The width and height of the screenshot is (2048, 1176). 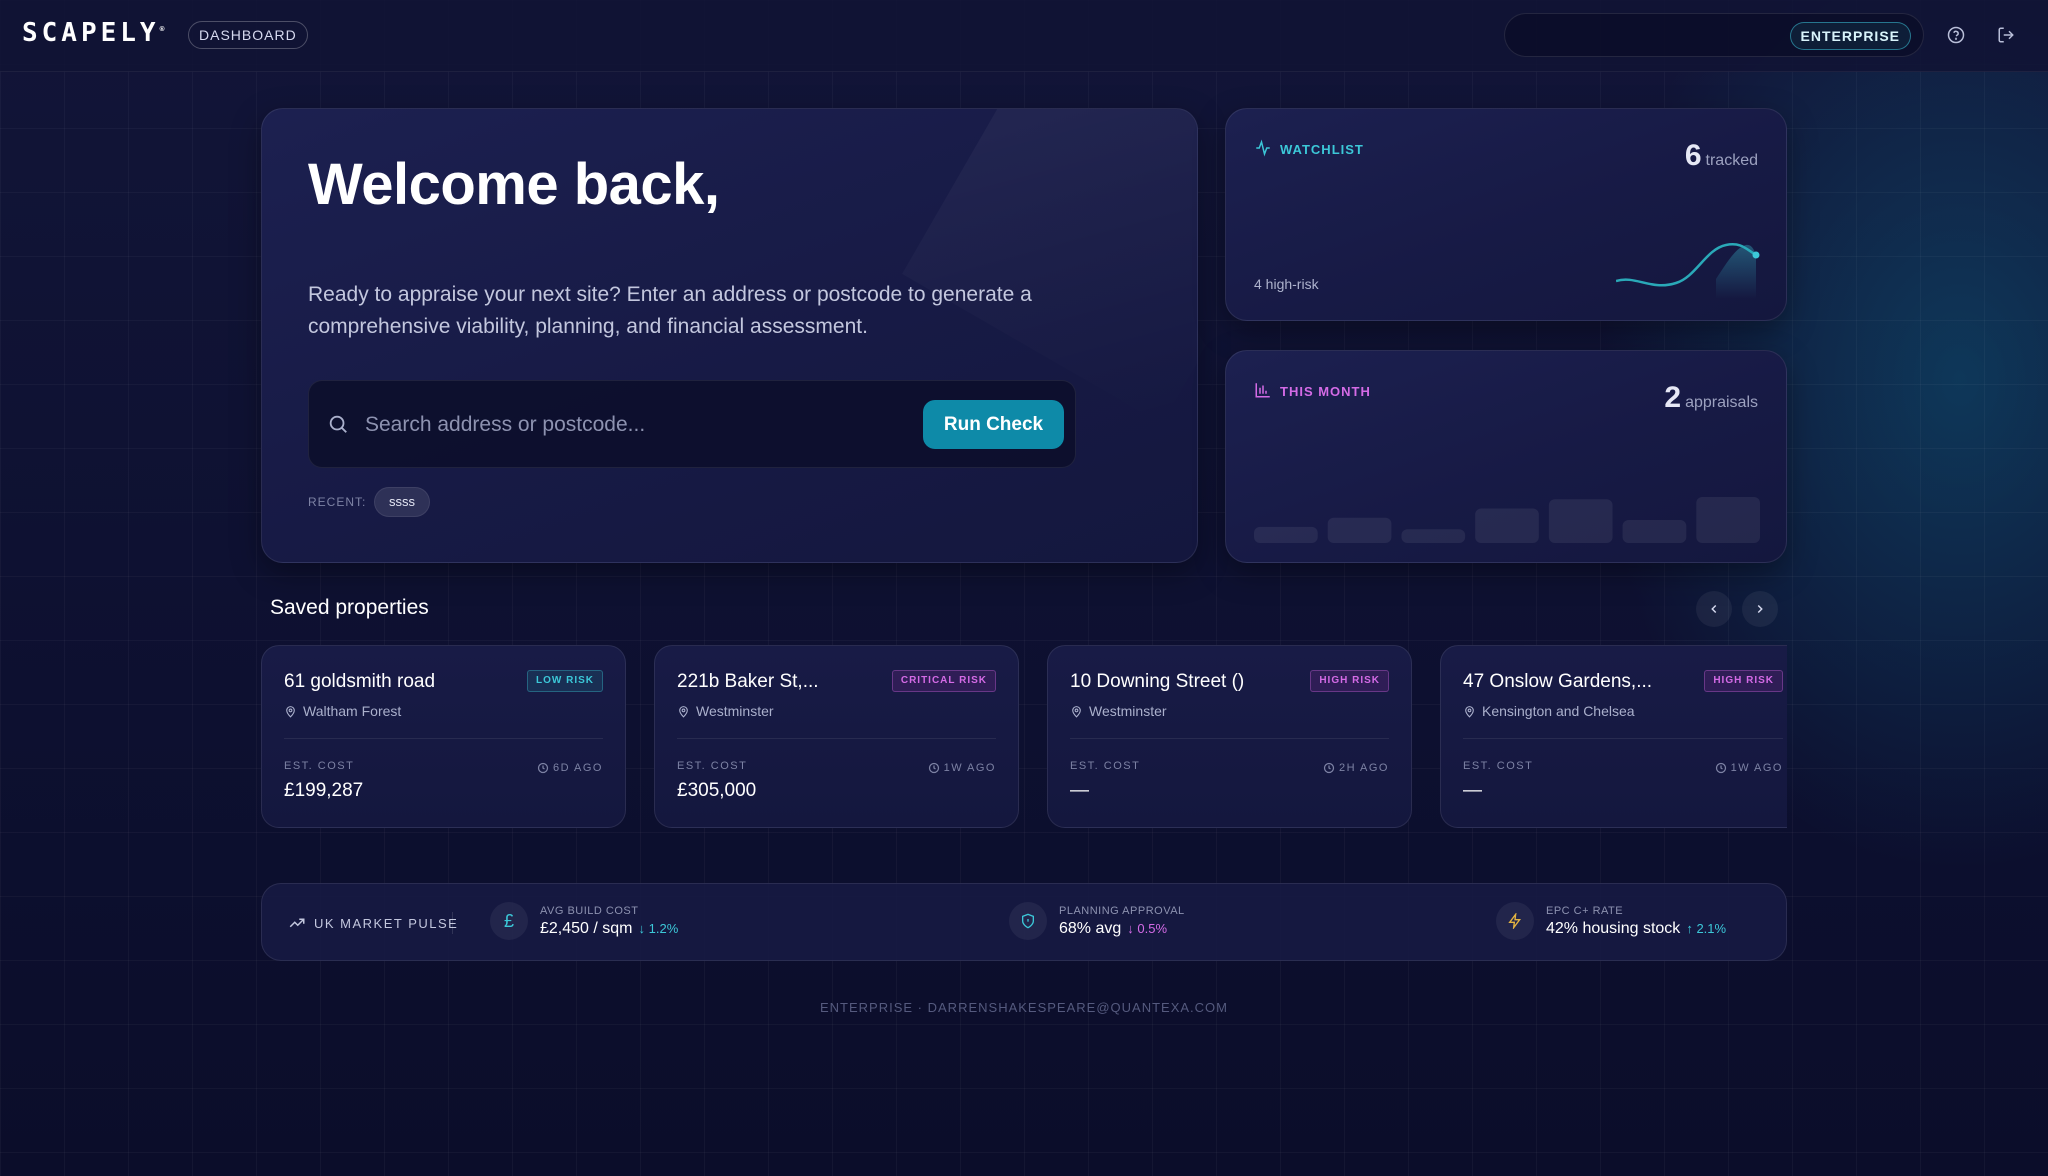 What do you see at coordinates (352, 711) in the screenshot?
I see `property-area: Waltham Forest` at bounding box center [352, 711].